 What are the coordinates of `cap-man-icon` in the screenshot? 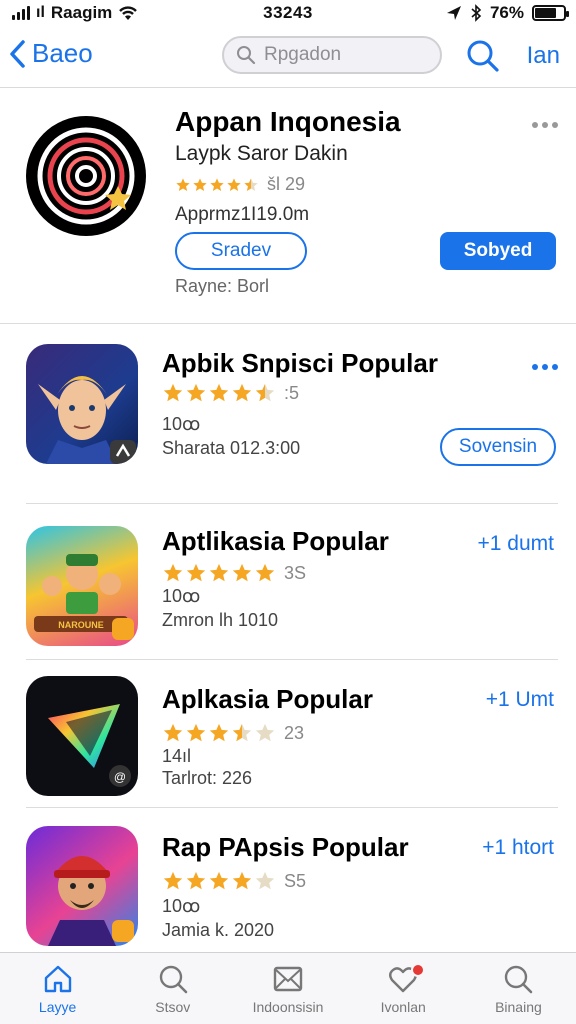 It's located at (82, 886).